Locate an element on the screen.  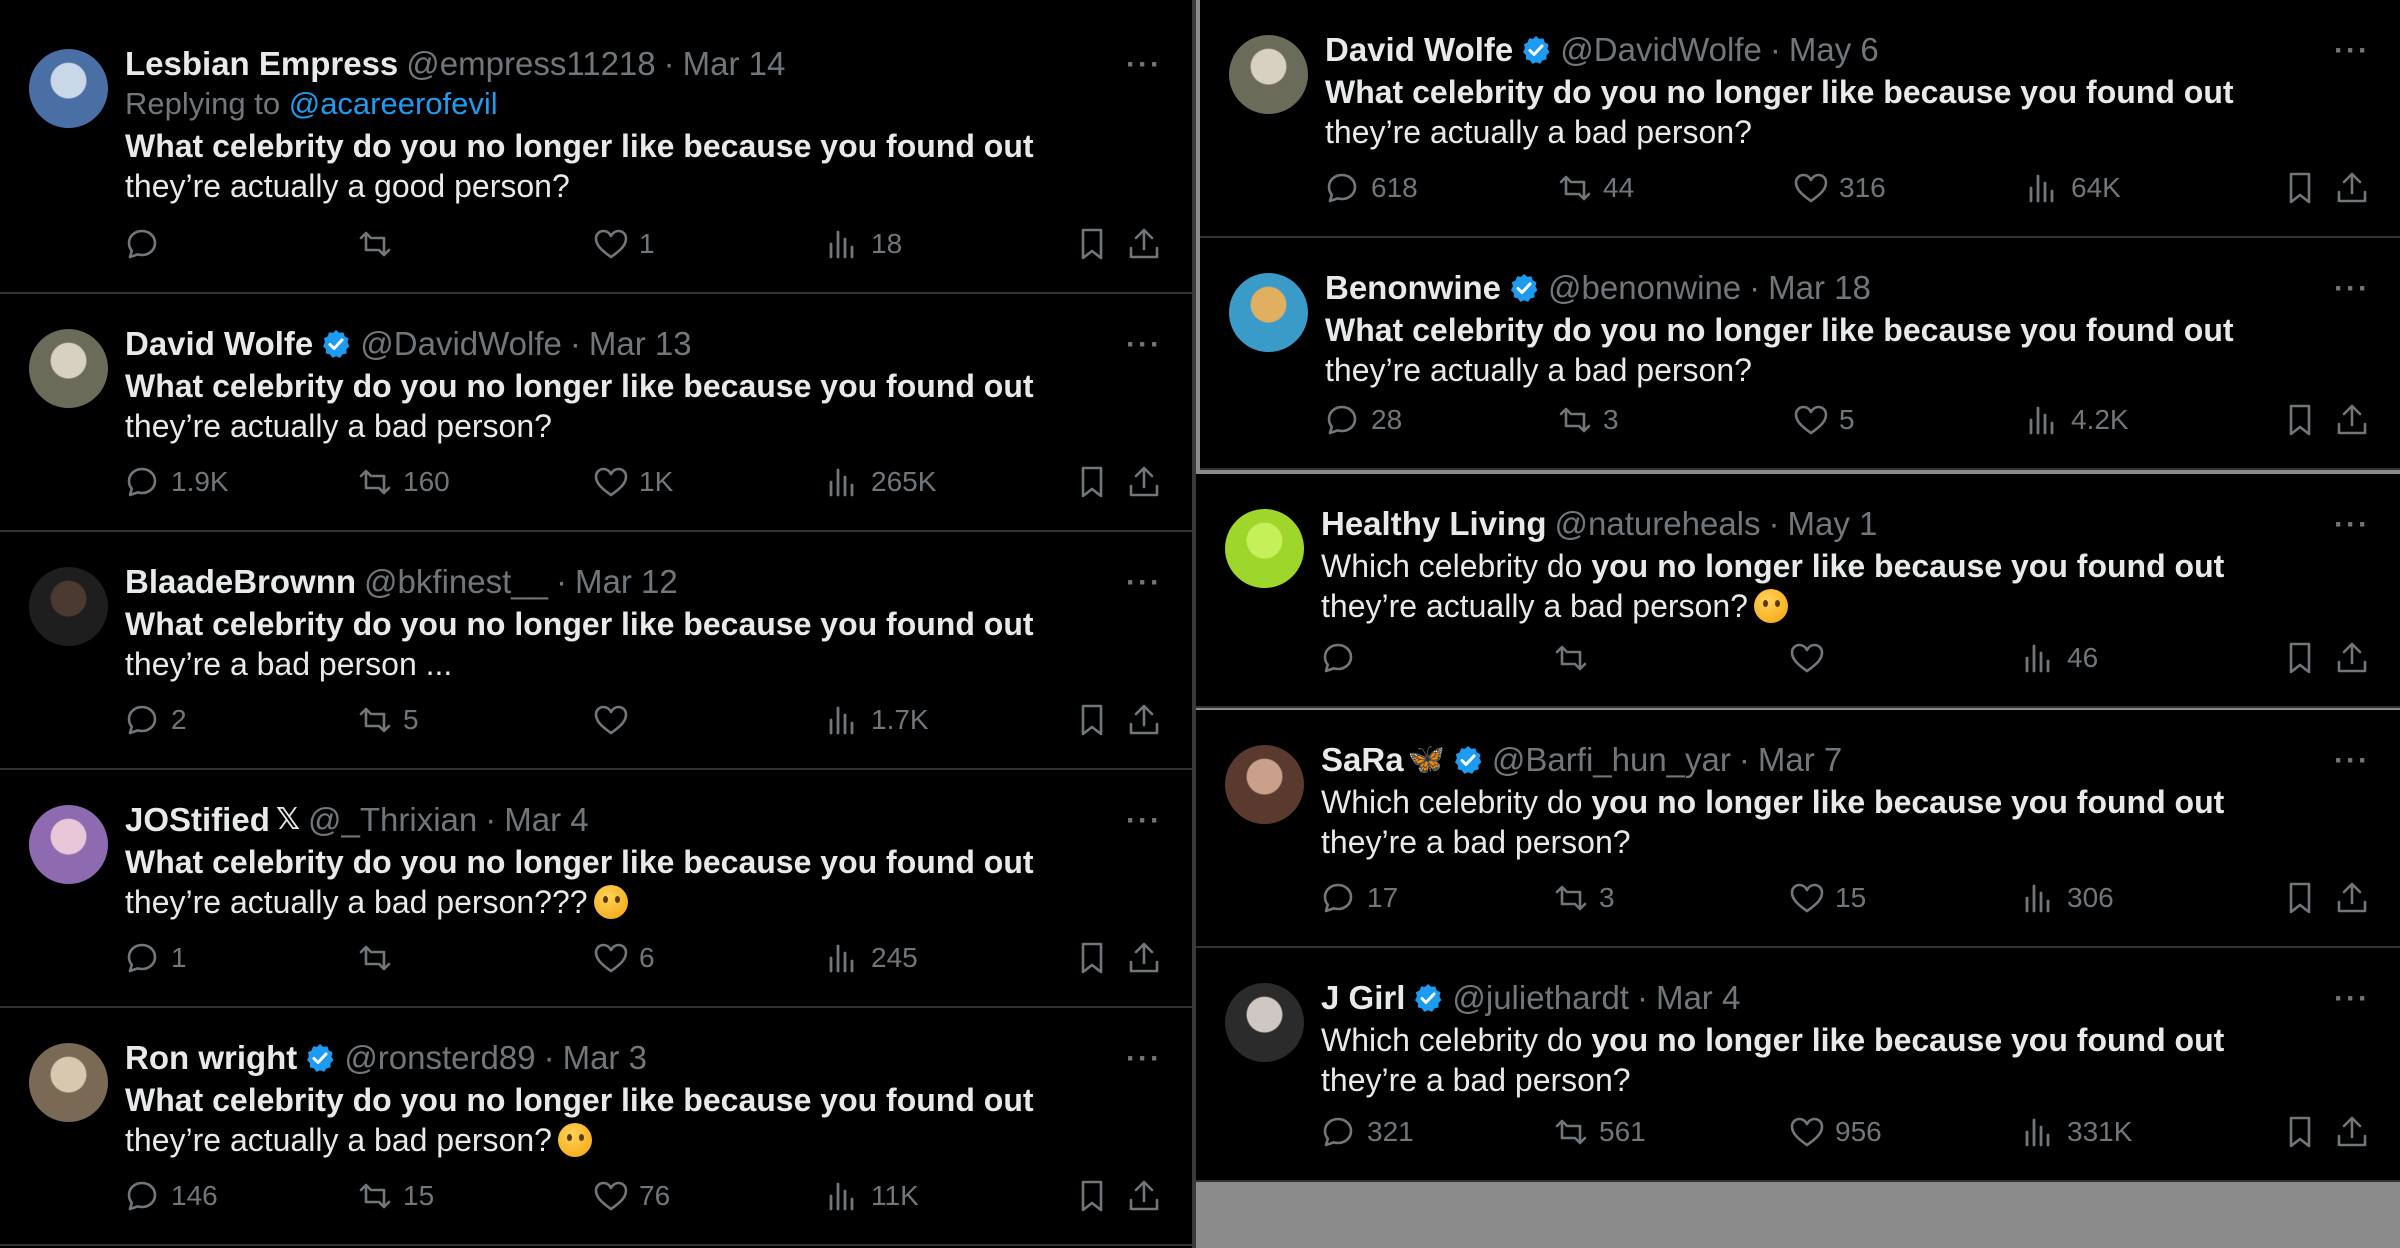
reply-button: 146 is located at coordinates (171, 1196).